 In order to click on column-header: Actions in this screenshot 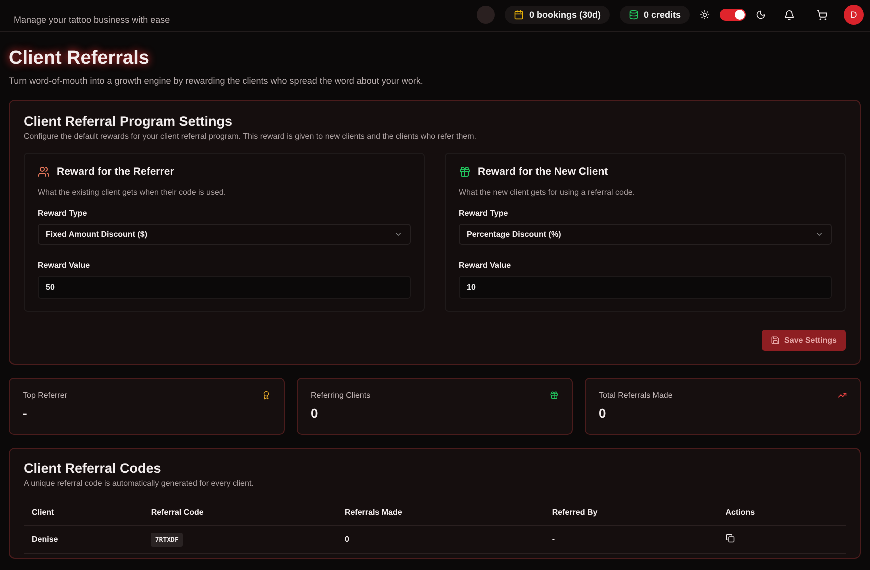, I will do `click(782, 513)`.